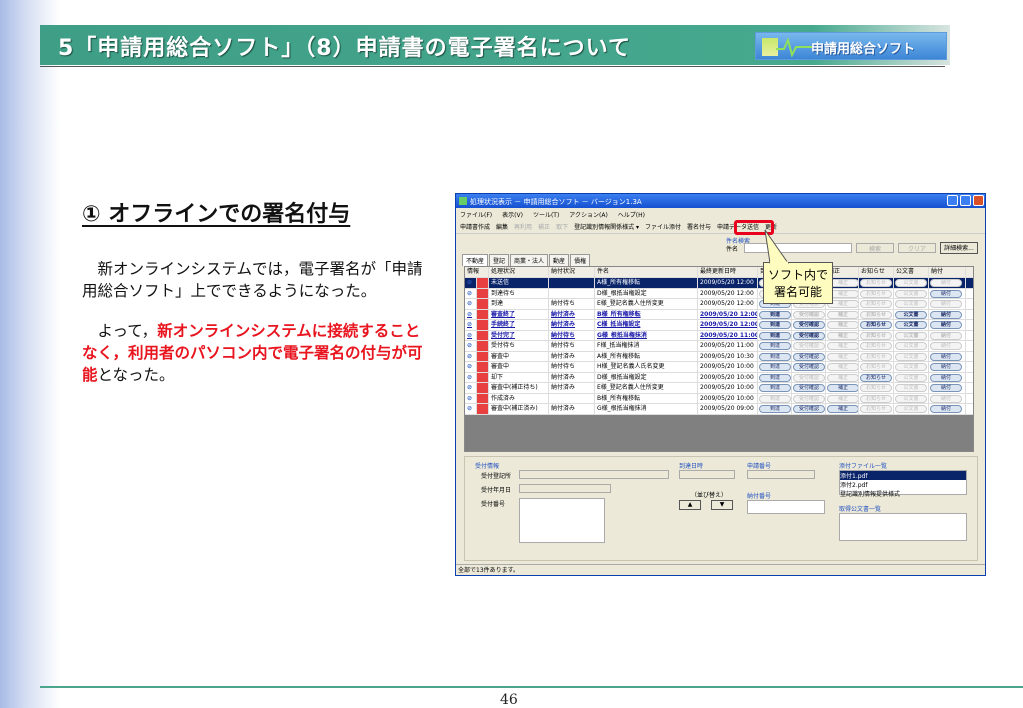 The width and height of the screenshot is (1023, 708). I want to click on menu-item: アクション(A), so click(588, 214).